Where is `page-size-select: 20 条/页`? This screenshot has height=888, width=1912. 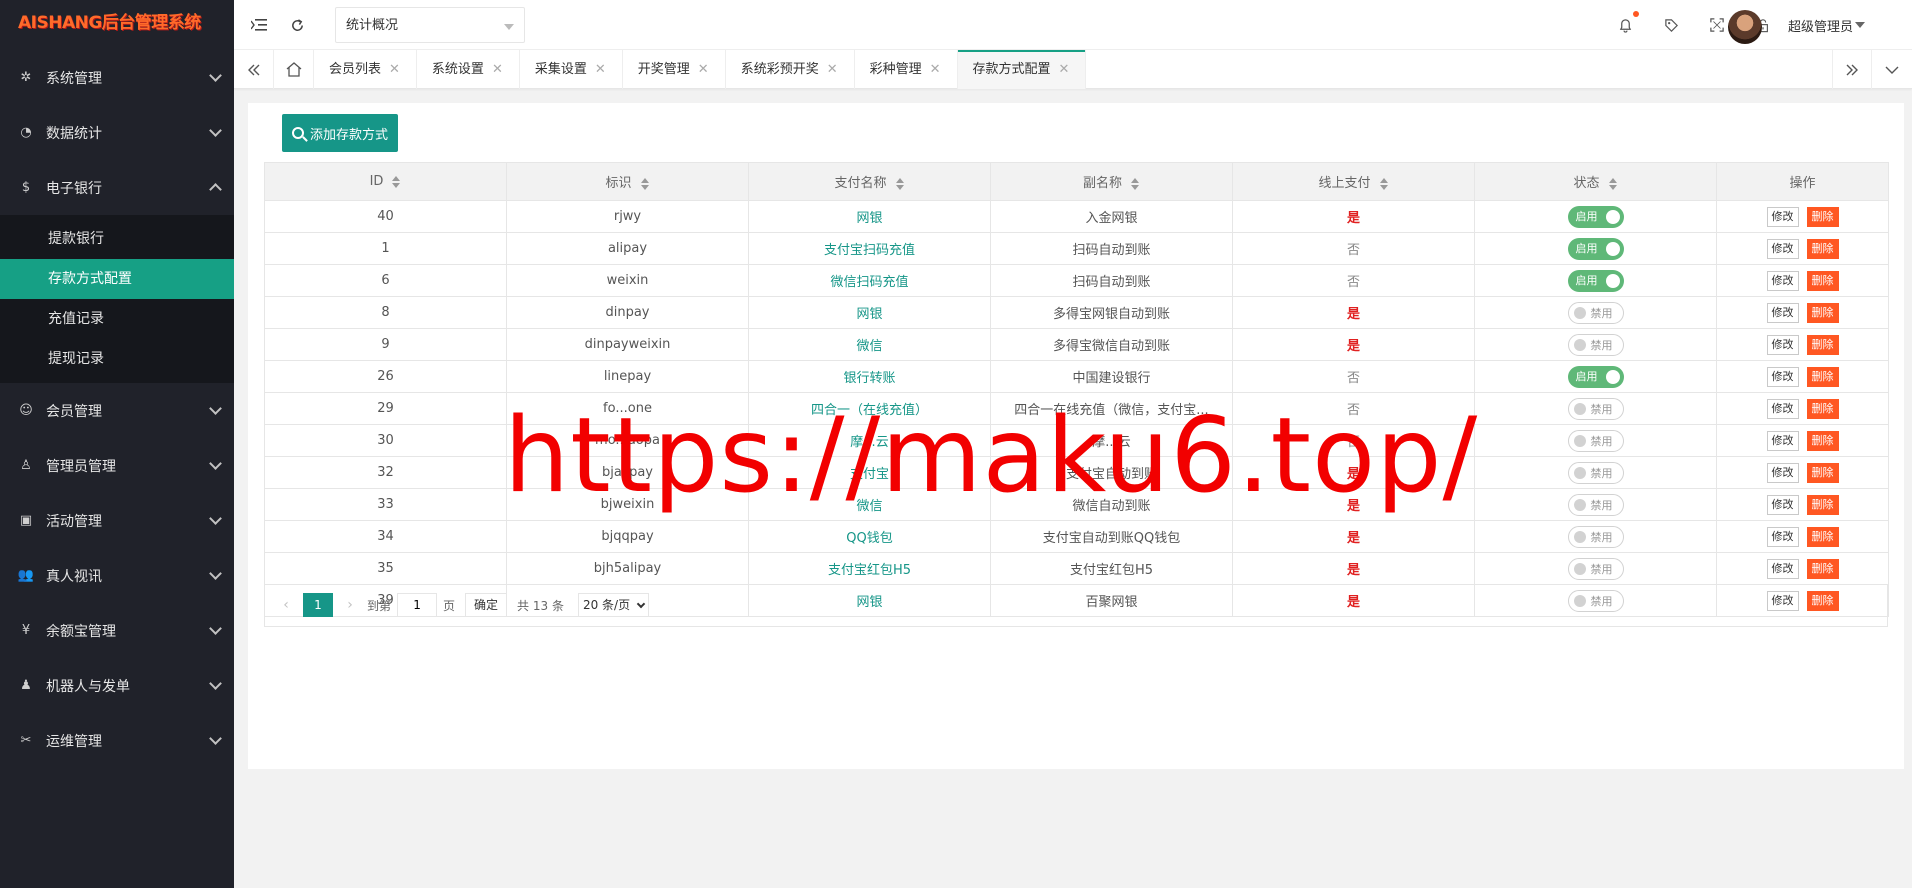
page-size-select: 20 条/页 is located at coordinates (613, 605).